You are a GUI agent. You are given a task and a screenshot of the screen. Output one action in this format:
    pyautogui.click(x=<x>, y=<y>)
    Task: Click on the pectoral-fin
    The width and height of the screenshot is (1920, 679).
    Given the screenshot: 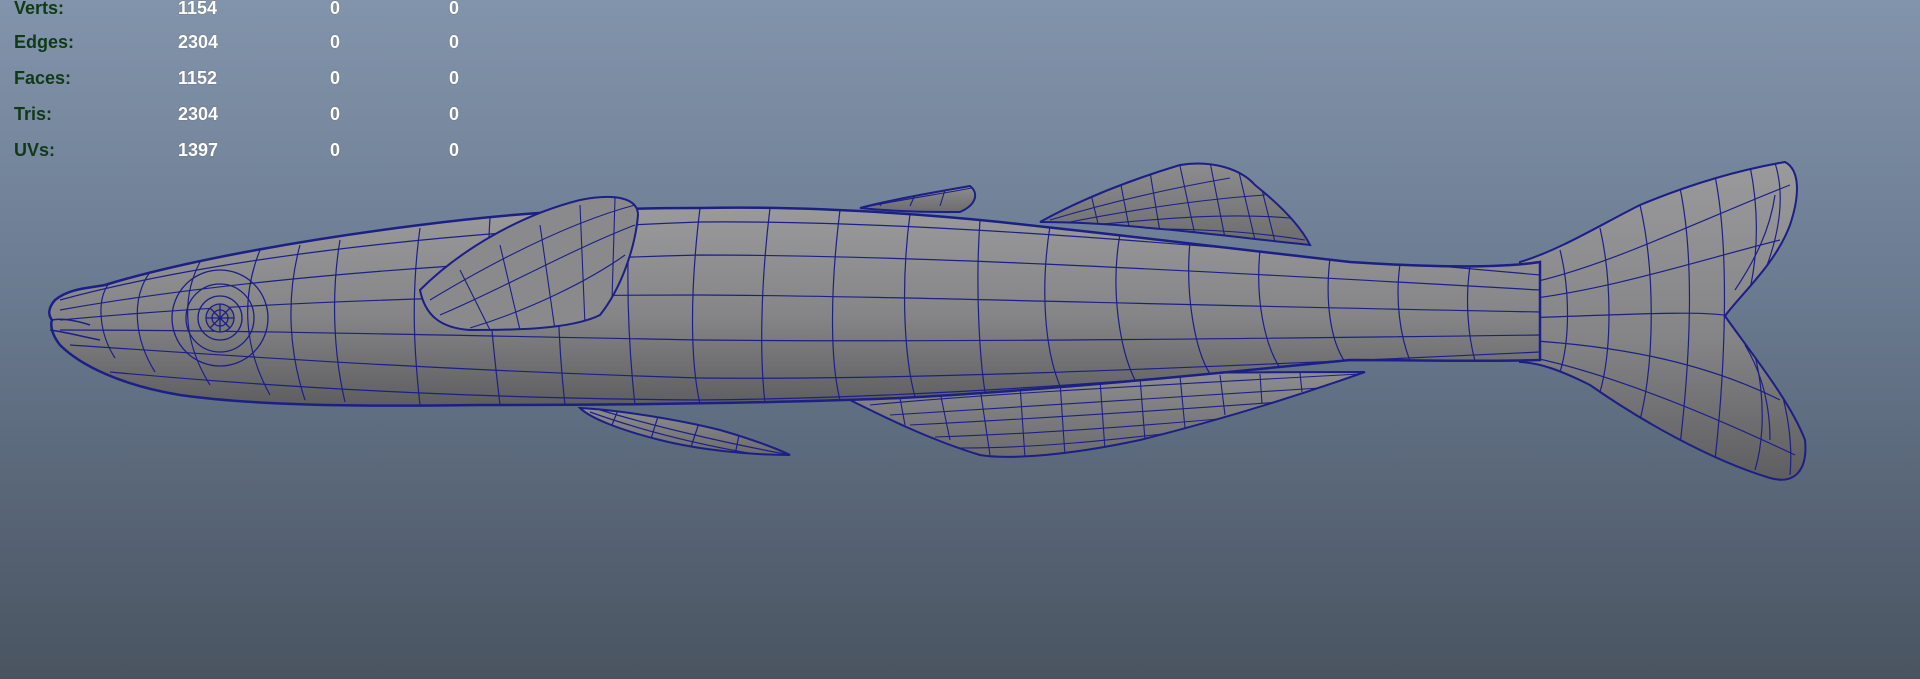 What is the action you would take?
    pyautogui.click(x=684, y=431)
    